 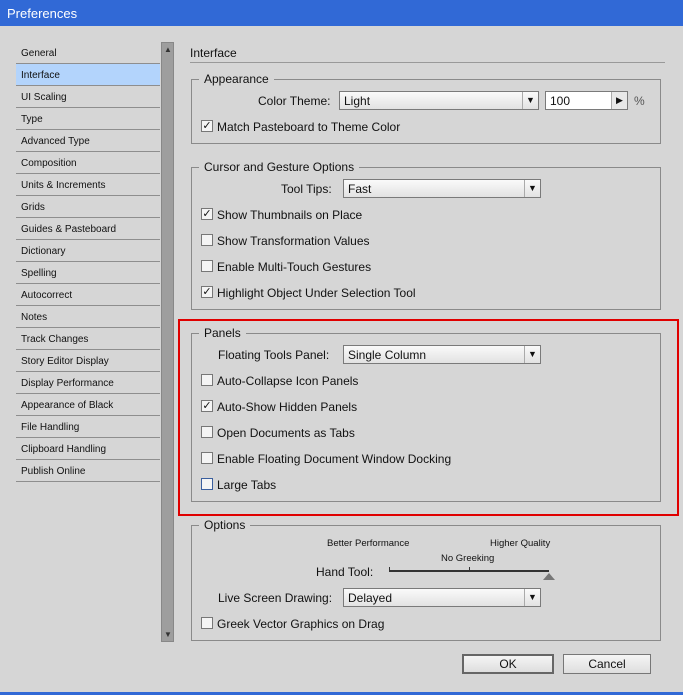 What do you see at coordinates (88, 471) in the screenshot?
I see `sidebar-item: Publish Online` at bounding box center [88, 471].